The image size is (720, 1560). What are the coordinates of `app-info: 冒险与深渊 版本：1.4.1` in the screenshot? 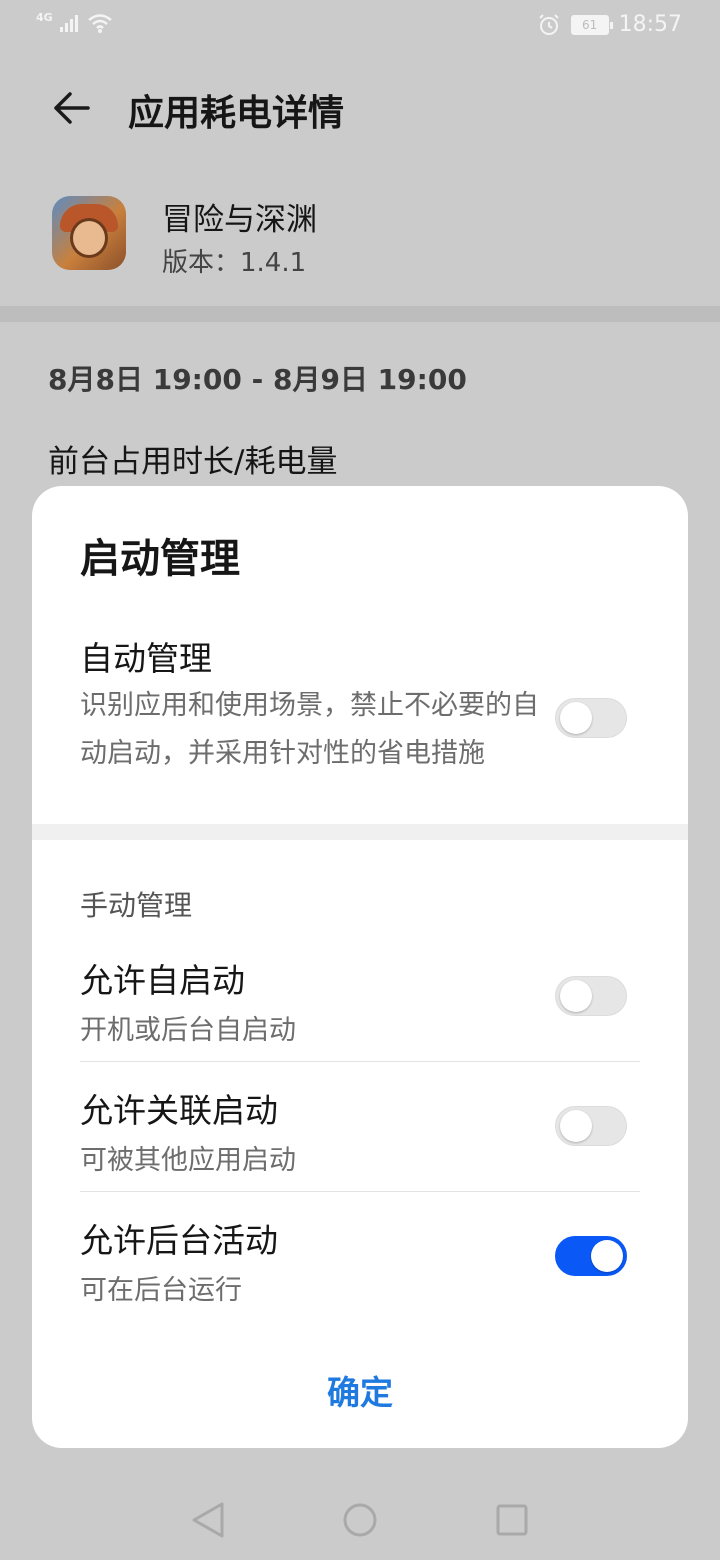 It's located at (360, 243).